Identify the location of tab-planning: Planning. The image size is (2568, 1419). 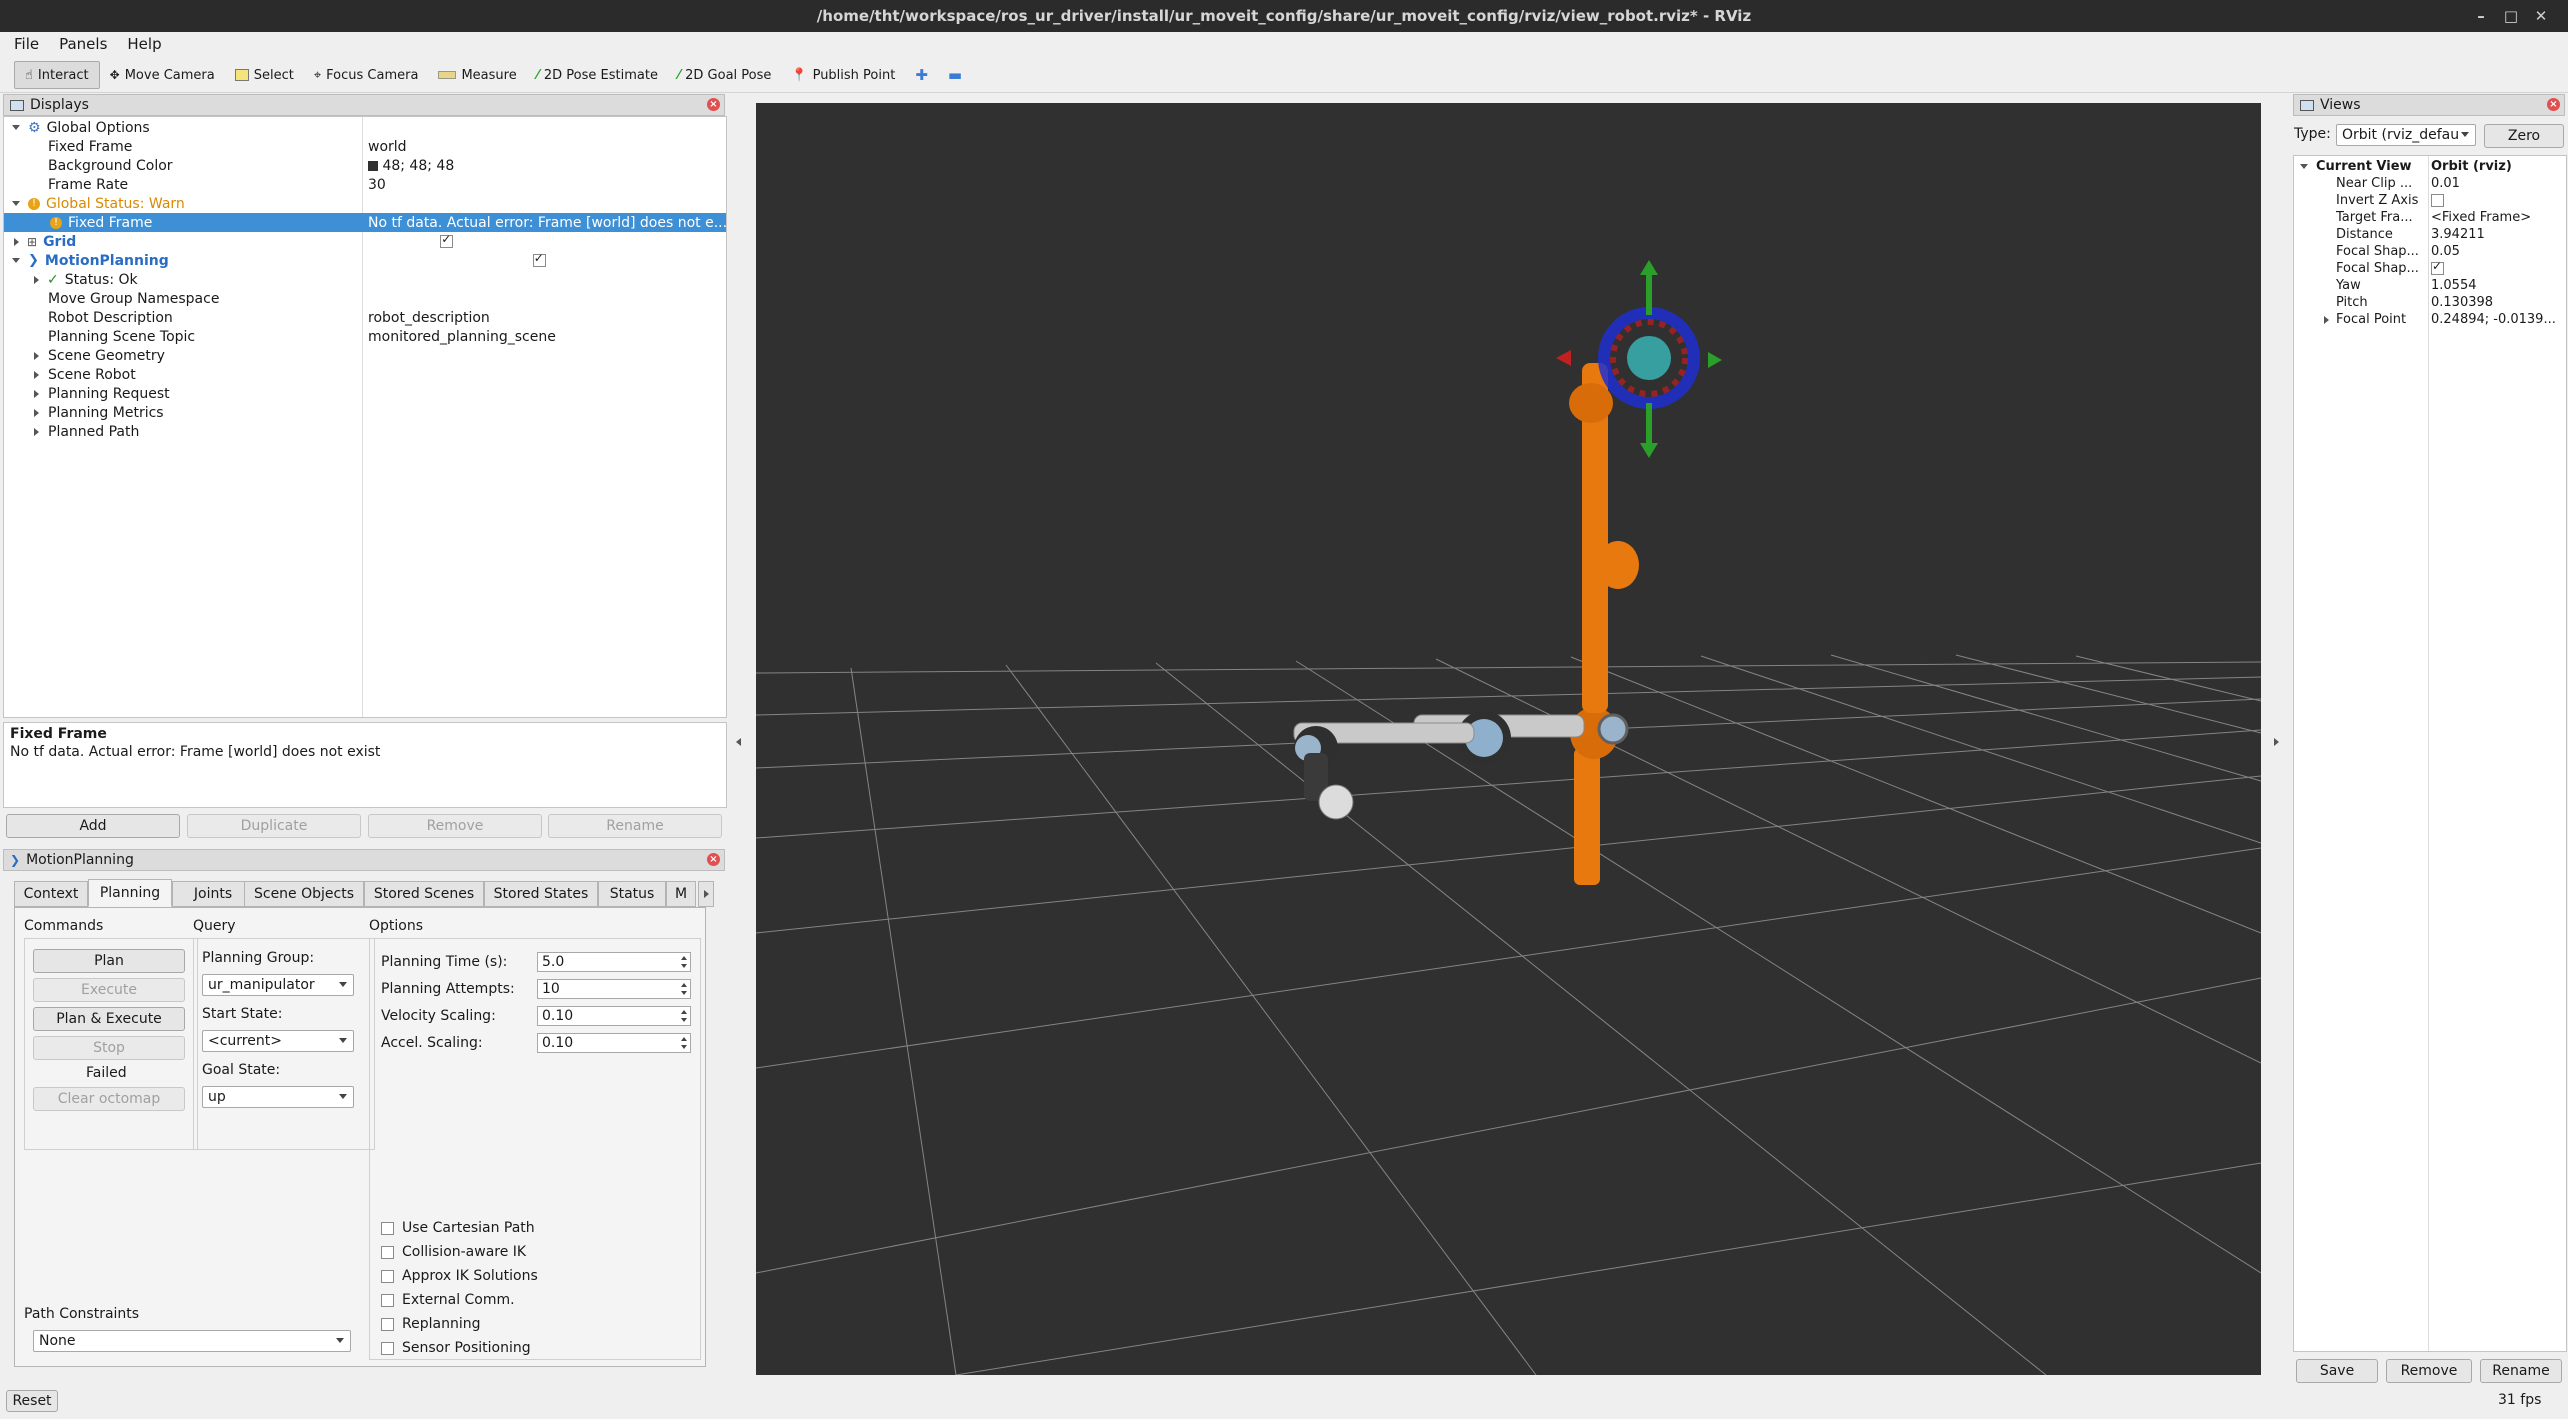
(130, 893).